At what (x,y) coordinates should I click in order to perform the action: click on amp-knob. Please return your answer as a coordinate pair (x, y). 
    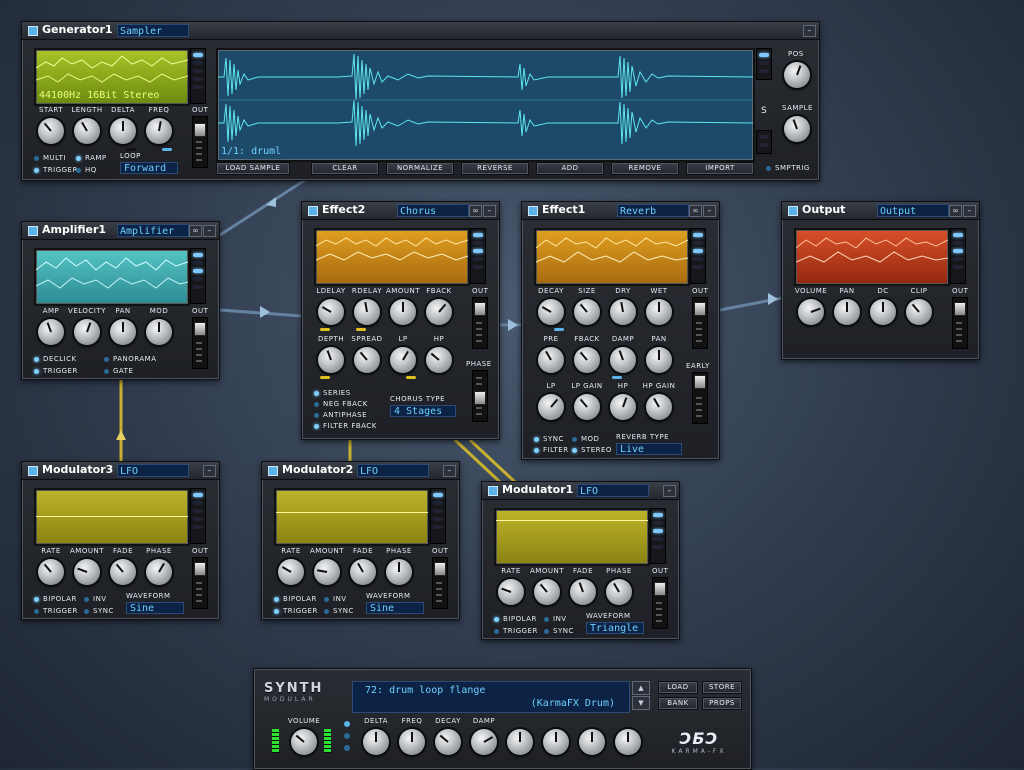
    Looking at the image, I should click on (51, 332).